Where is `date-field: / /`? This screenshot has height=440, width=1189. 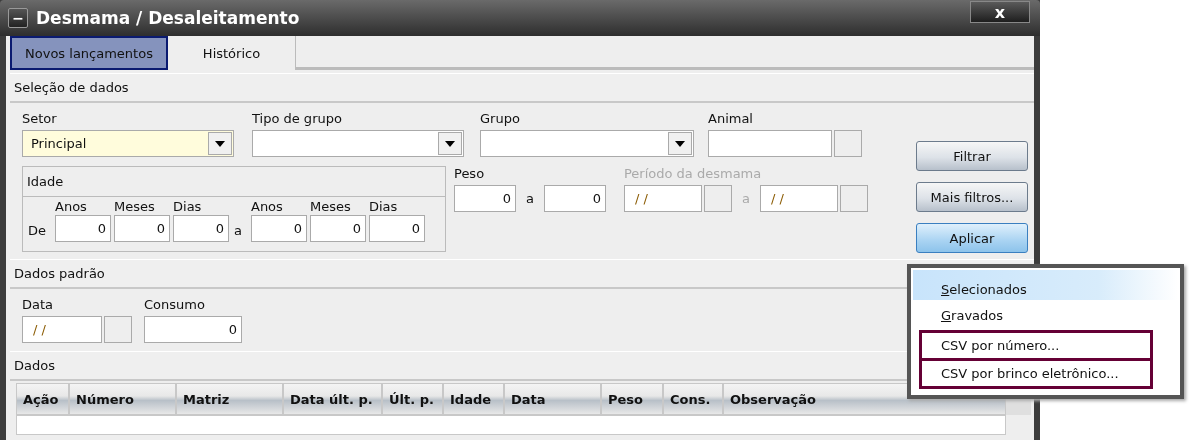
date-field: / / is located at coordinates (62, 329).